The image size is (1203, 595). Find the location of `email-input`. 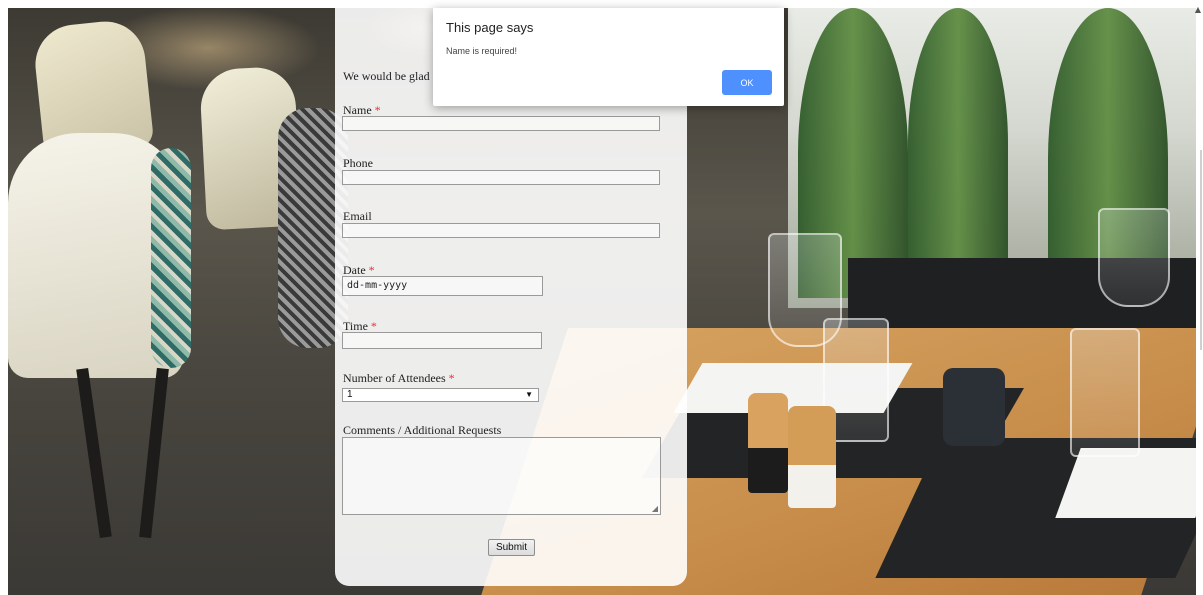

email-input is located at coordinates (501, 230).